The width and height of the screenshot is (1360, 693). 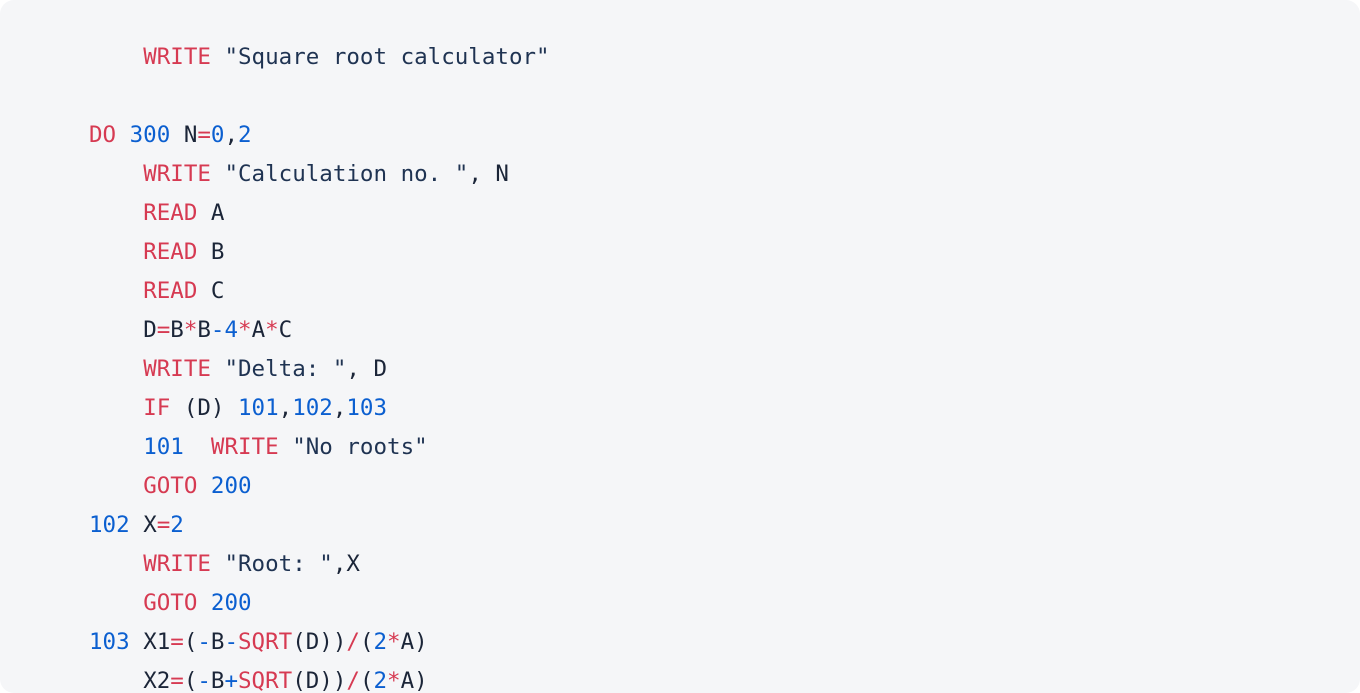 What do you see at coordinates (724, 174) in the screenshot?
I see `code-line: WRITE "Calculation no. ", N` at bounding box center [724, 174].